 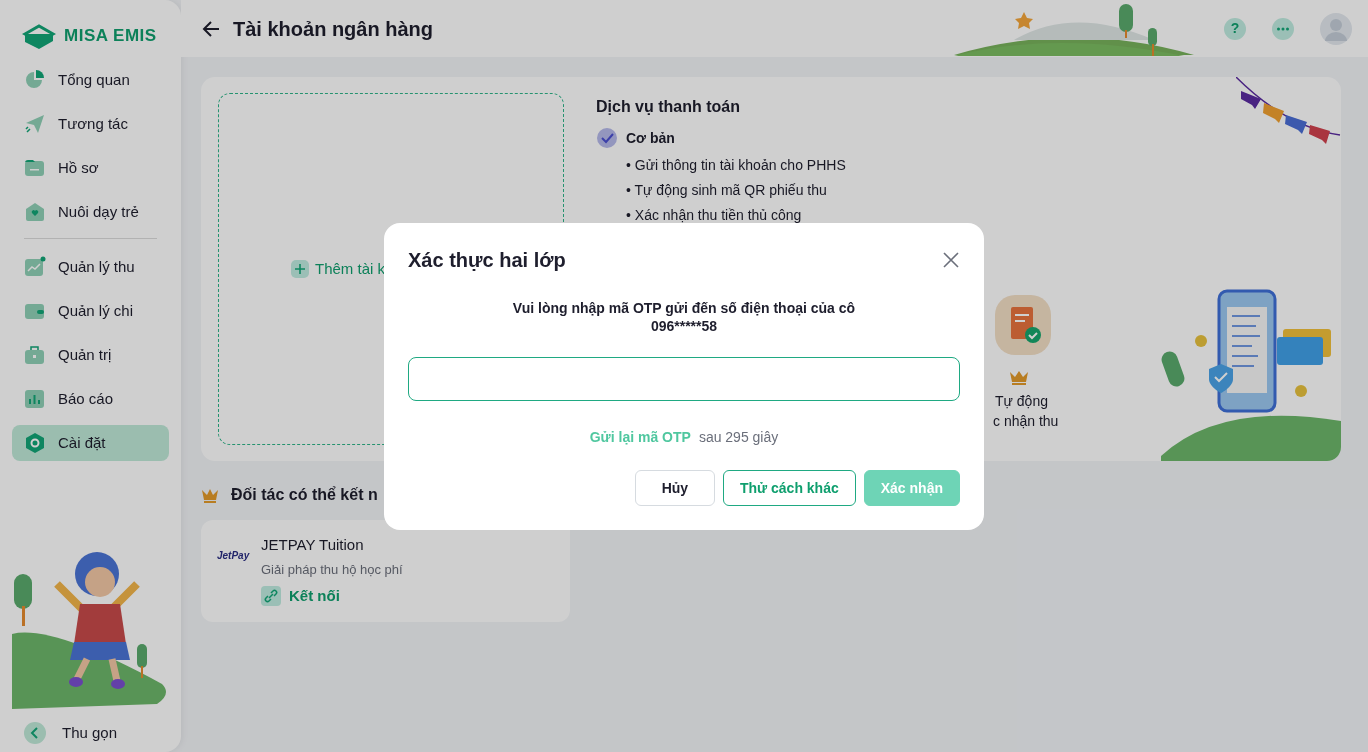 What do you see at coordinates (110, 36) in the screenshot?
I see `logo-text: MISA EMIS` at bounding box center [110, 36].